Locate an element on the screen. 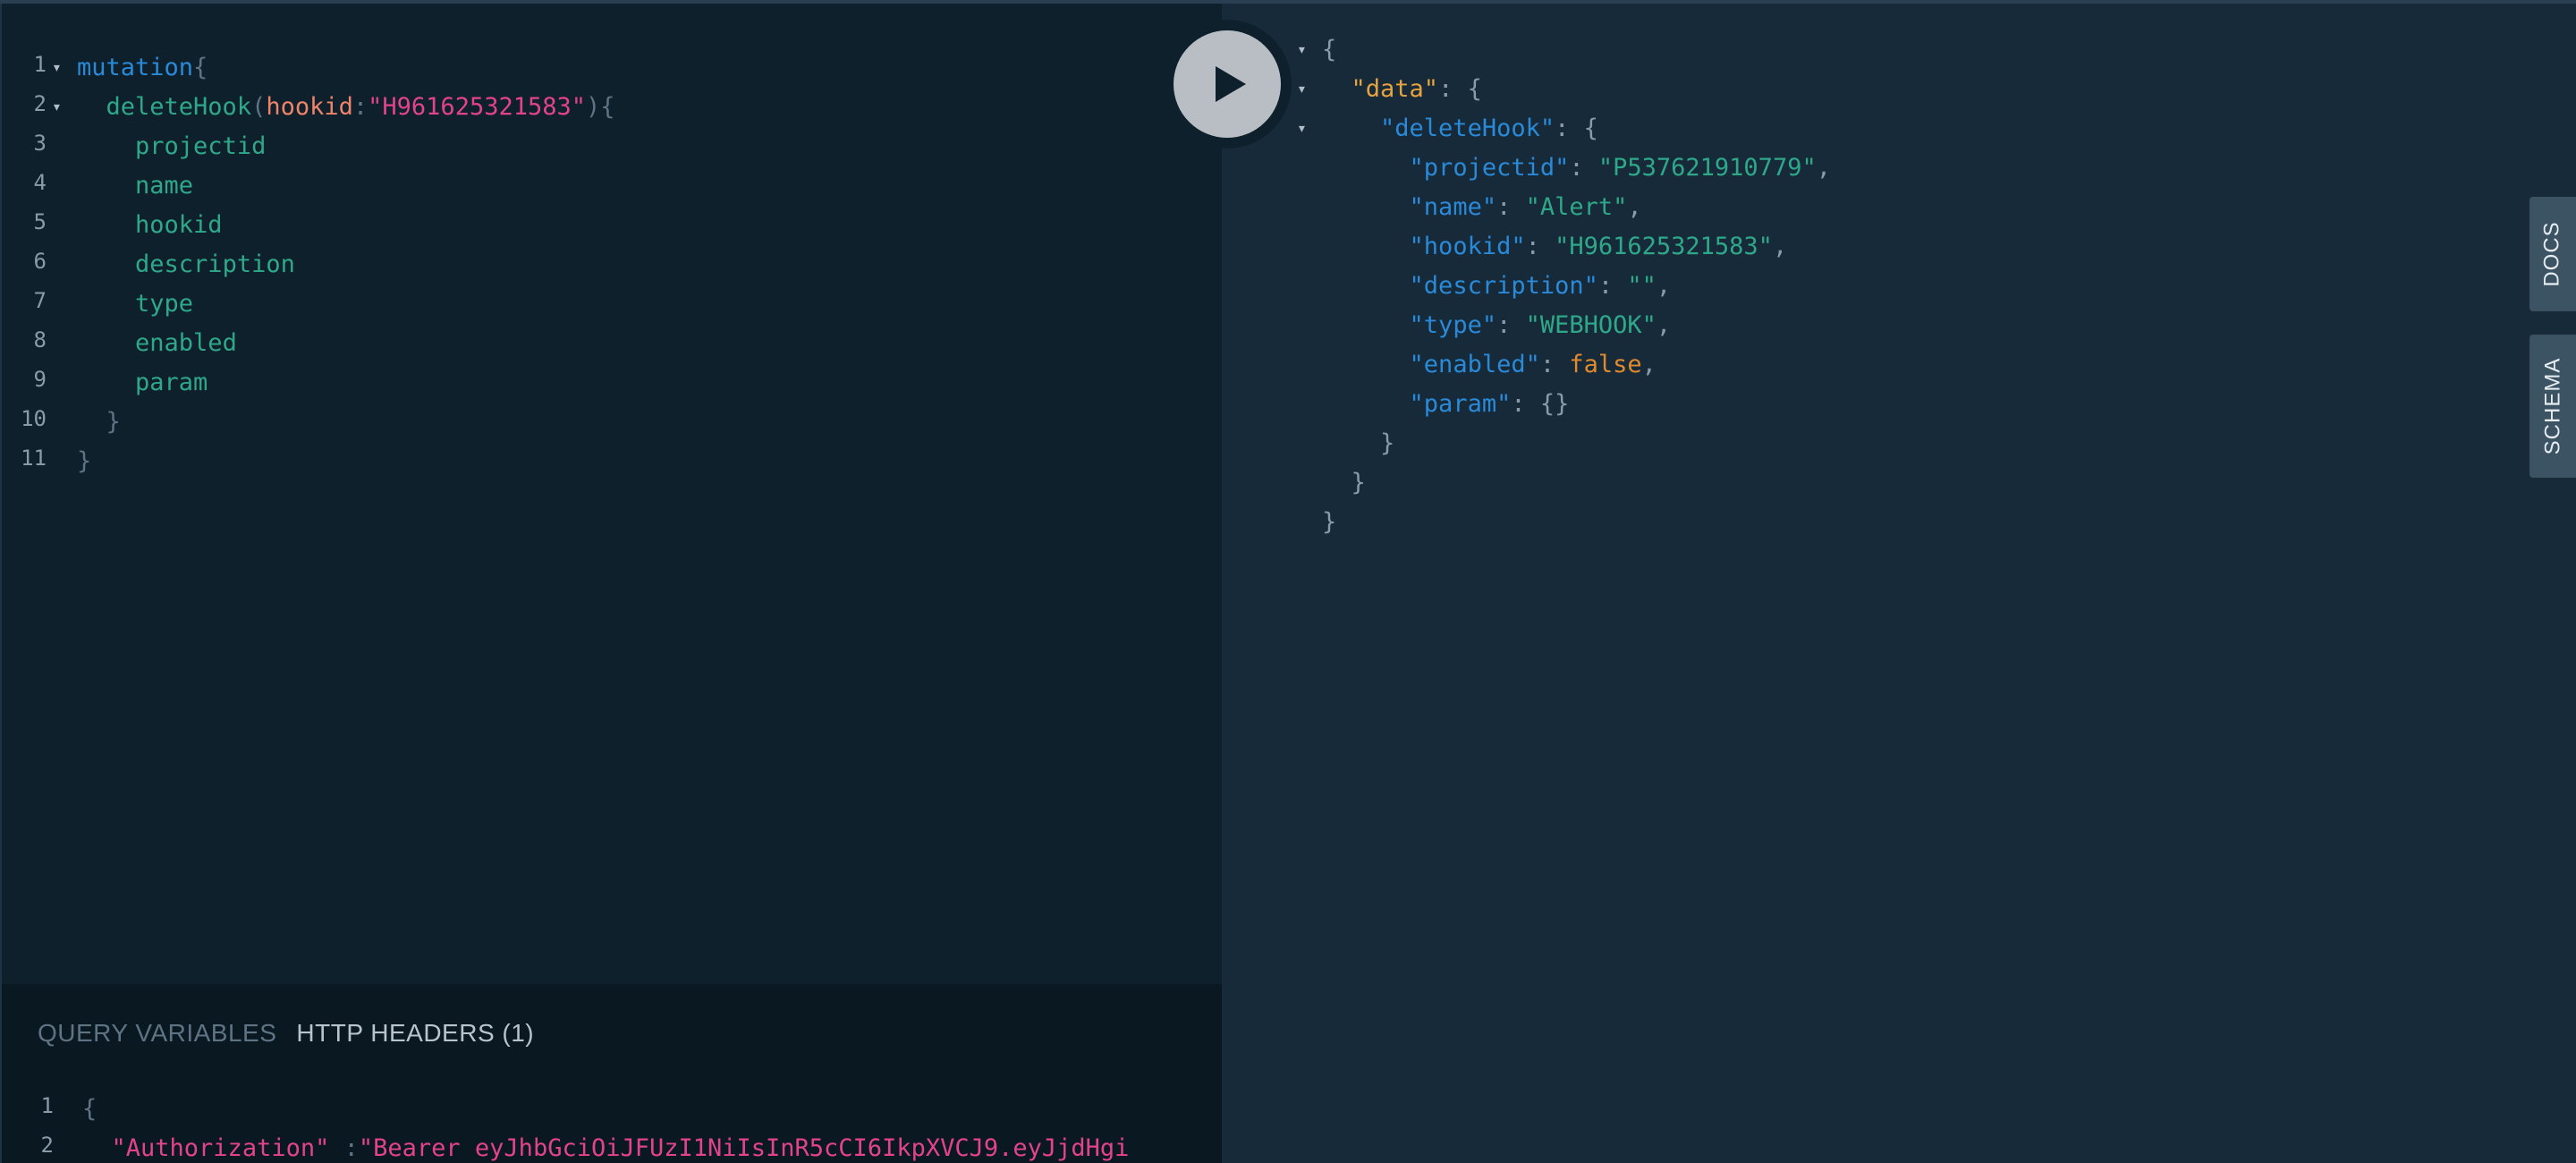 This screenshot has height=1163, width=2576. json-line: "projectid": "P537621910779", is located at coordinates (1848, 168).